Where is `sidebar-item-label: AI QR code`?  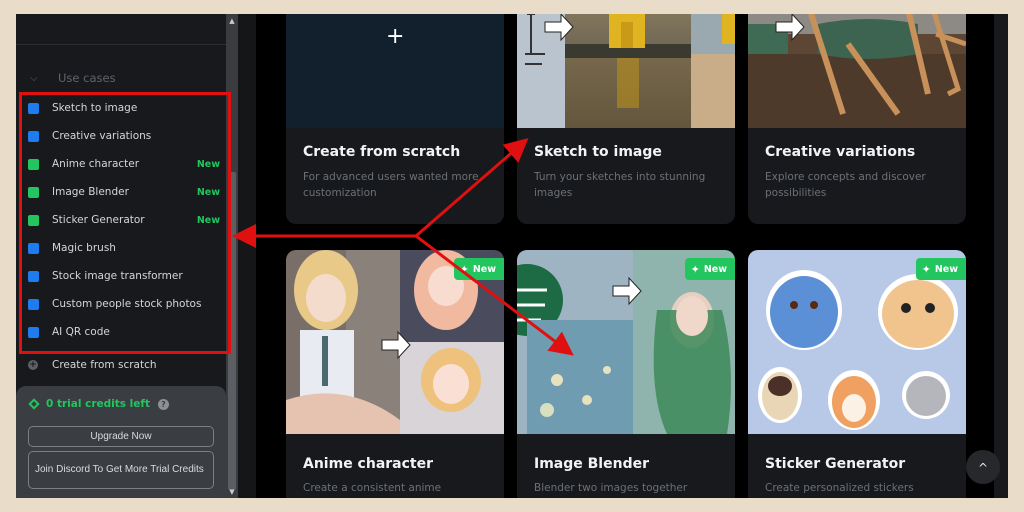 sidebar-item-label: AI QR code is located at coordinates (81, 332).